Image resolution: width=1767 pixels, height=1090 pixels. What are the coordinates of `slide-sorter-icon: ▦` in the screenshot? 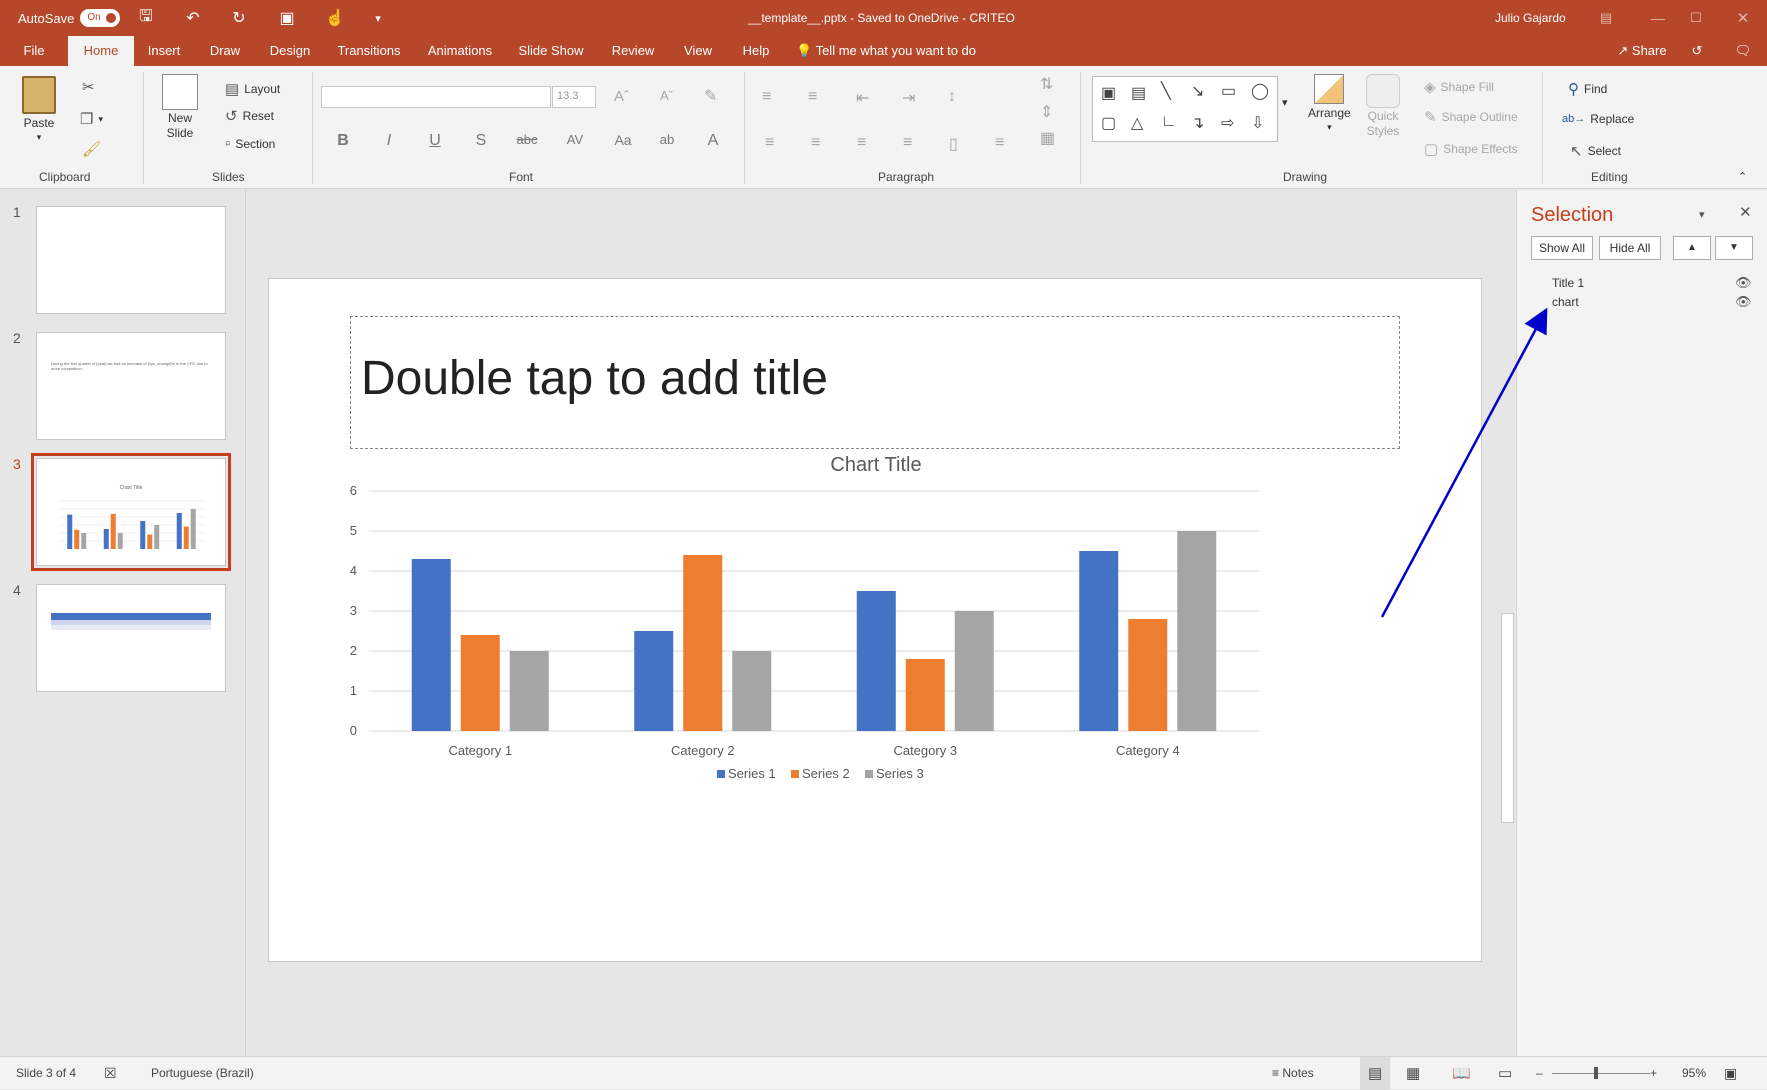 It's located at (1413, 1073).